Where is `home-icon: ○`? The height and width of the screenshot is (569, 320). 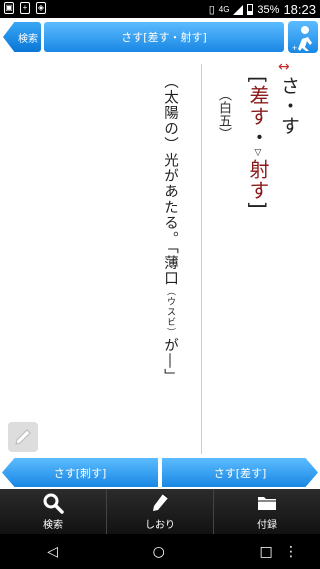
home-icon: ○ is located at coordinates (159, 552).